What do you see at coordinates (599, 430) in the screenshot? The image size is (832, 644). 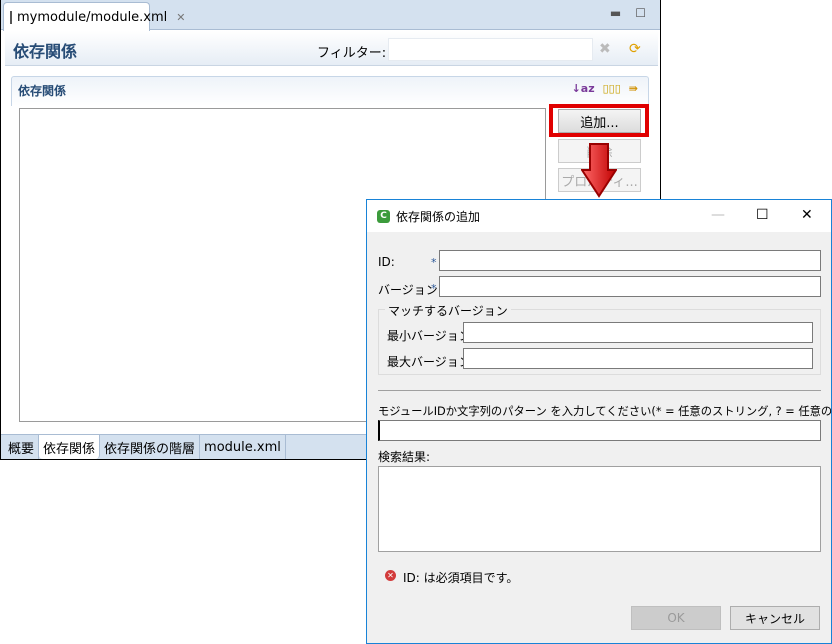 I see `pattern-input` at bounding box center [599, 430].